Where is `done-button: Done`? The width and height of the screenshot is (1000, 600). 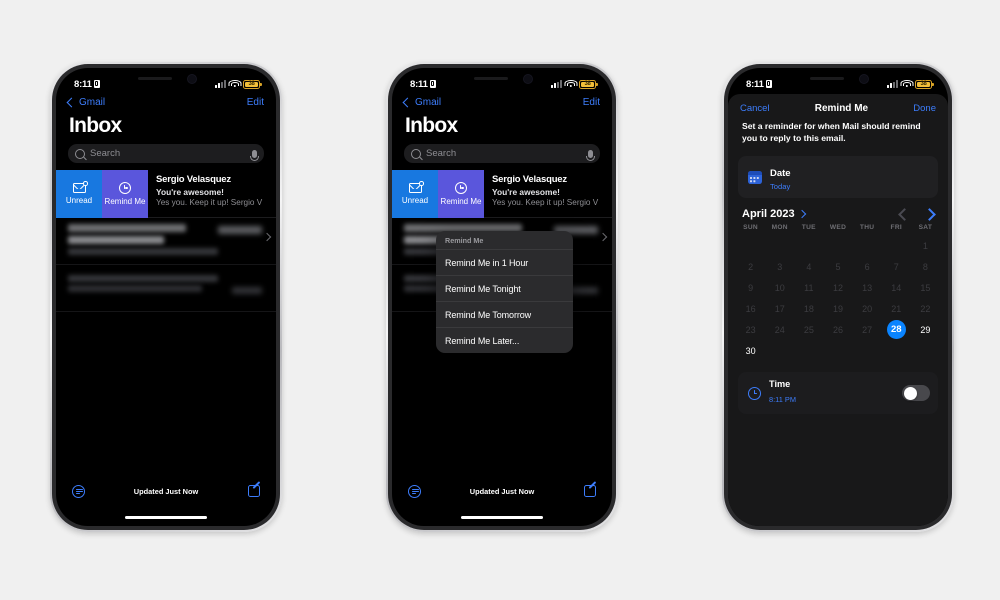 done-button: Done is located at coordinates (924, 108).